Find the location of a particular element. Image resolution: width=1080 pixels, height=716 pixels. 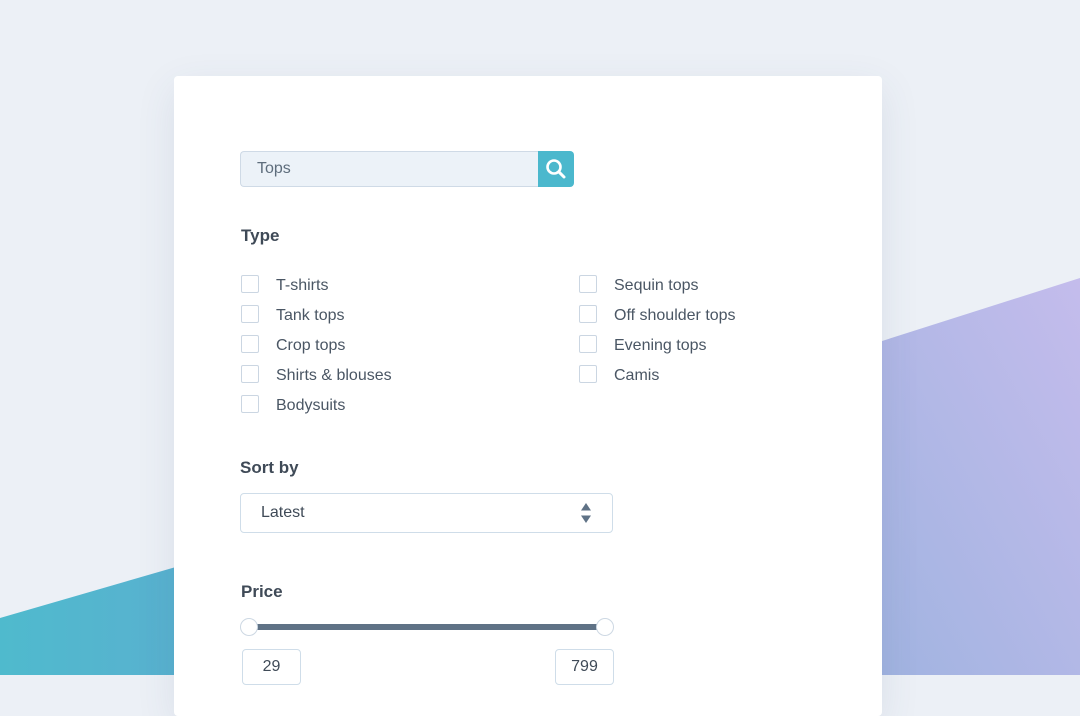

type-option: Tank tops is located at coordinates (316, 314).